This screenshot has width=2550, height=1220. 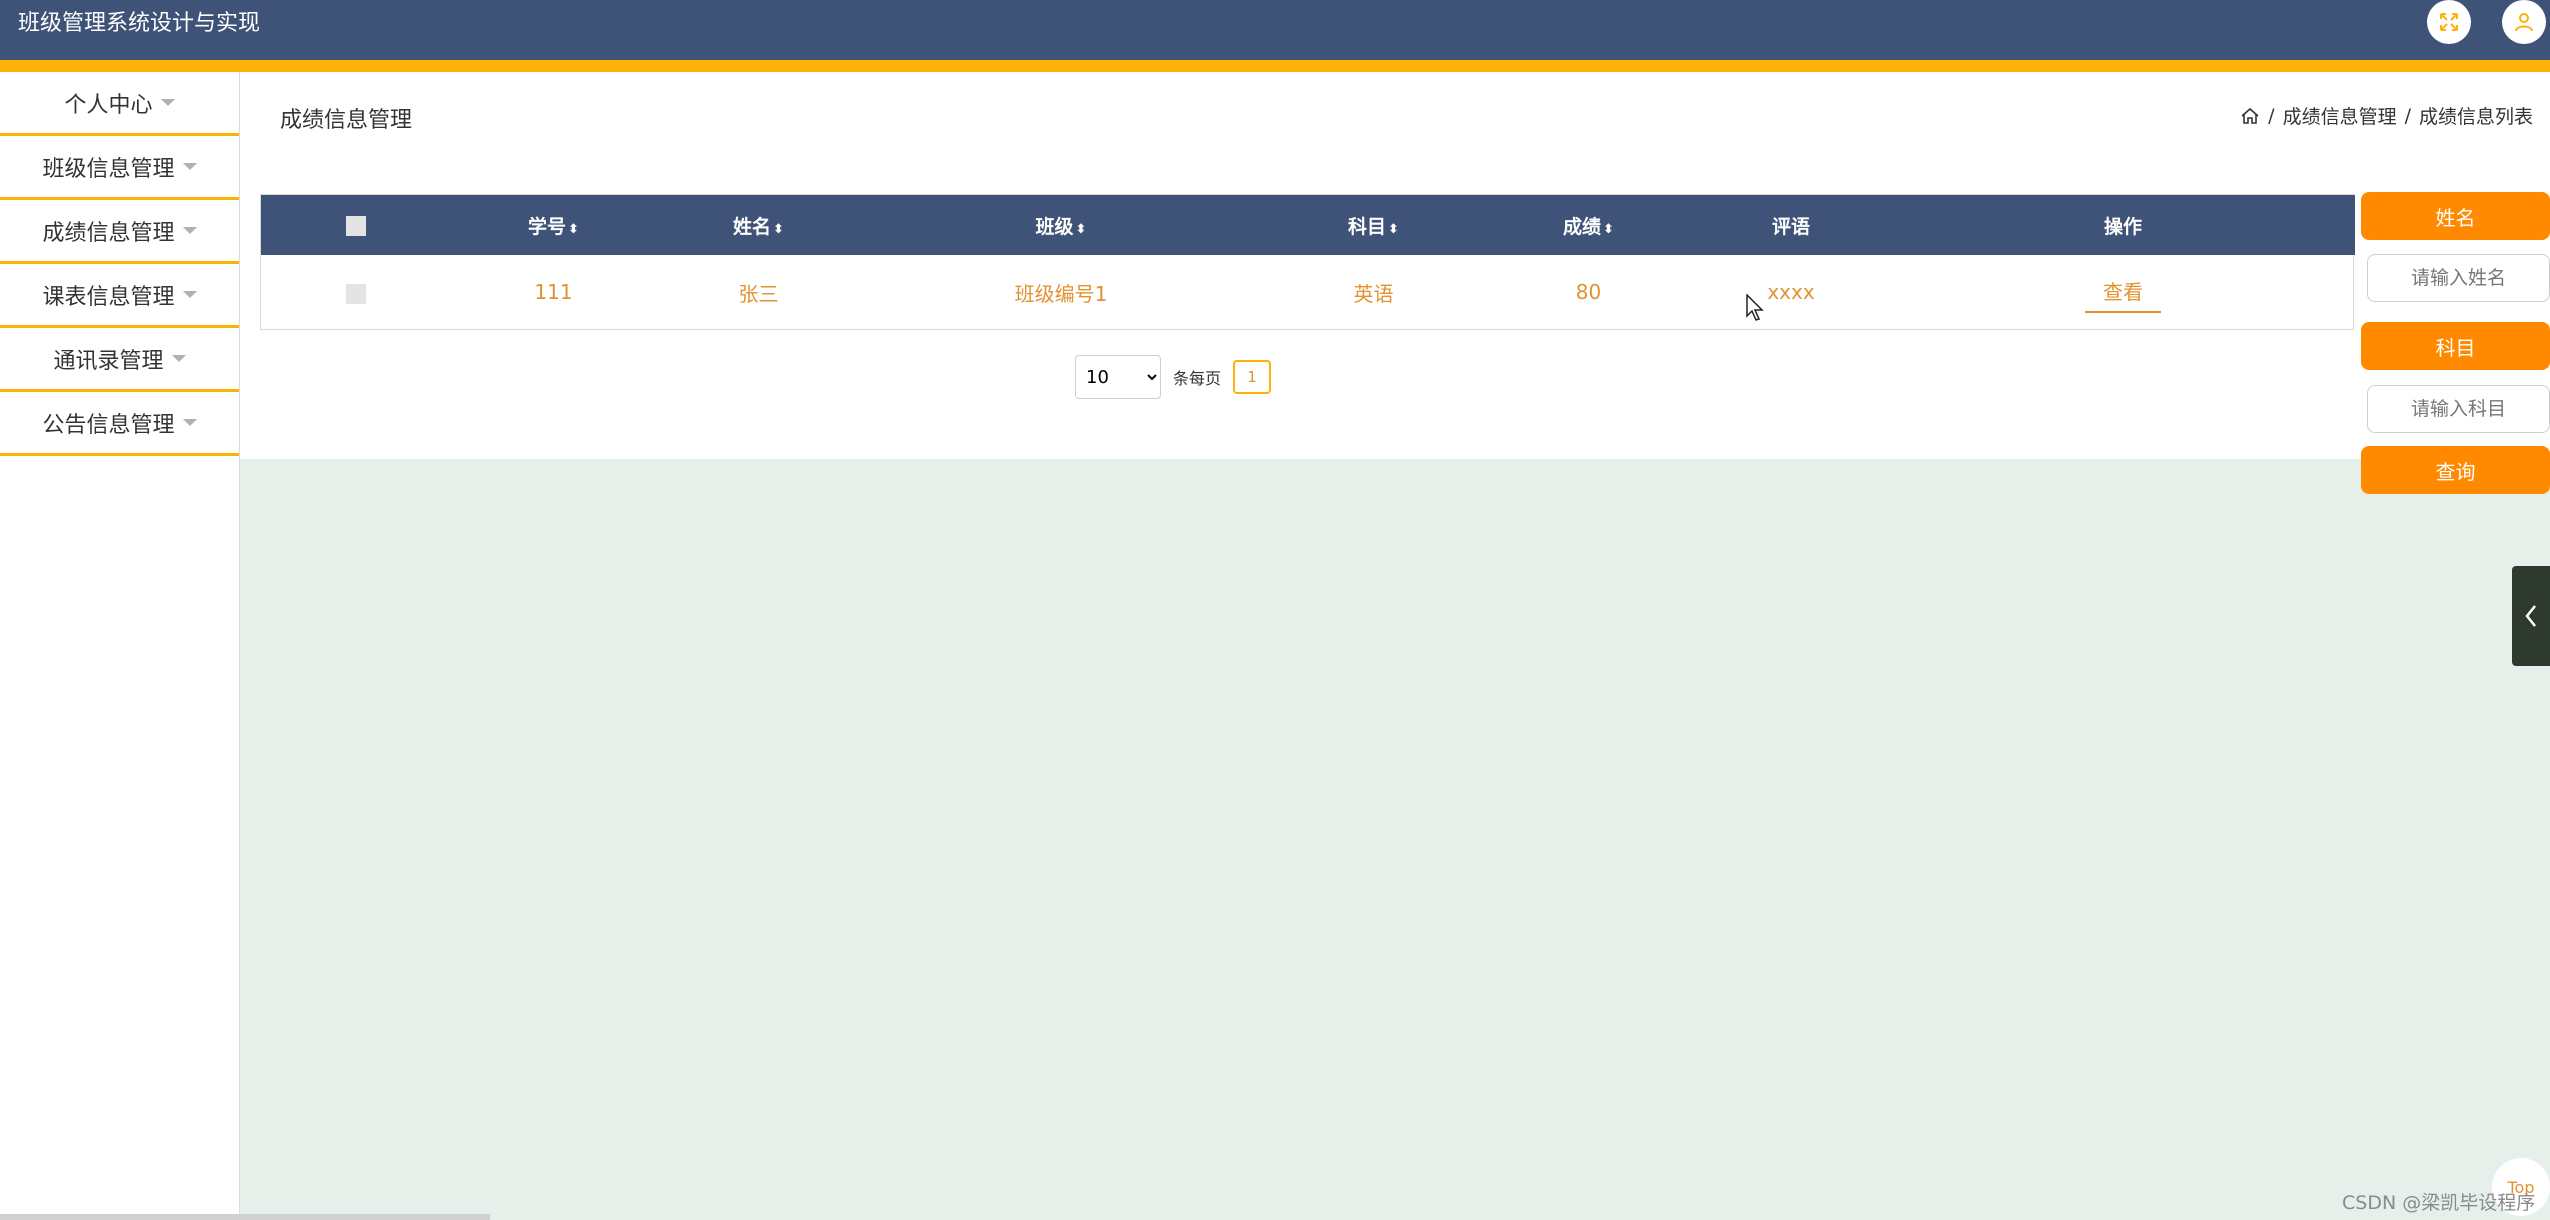 I want to click on row-checkbox, so click(x=356, y=293).